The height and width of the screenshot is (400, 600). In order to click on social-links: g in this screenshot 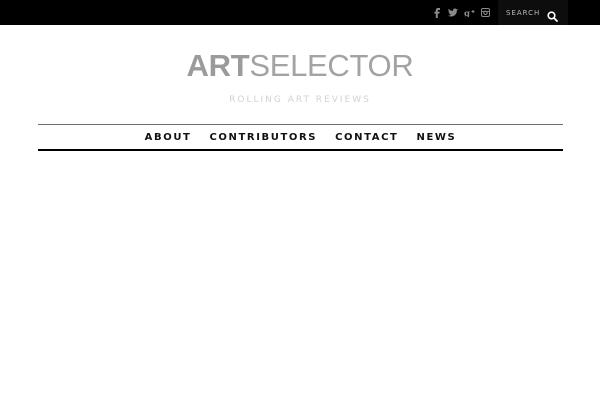, I will do `click(461, 12)`.